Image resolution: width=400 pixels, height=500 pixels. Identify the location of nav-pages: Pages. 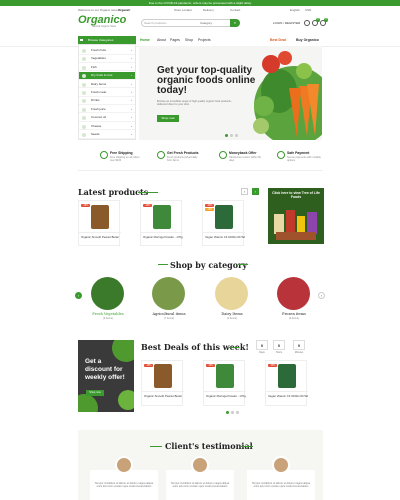
(175, 40).